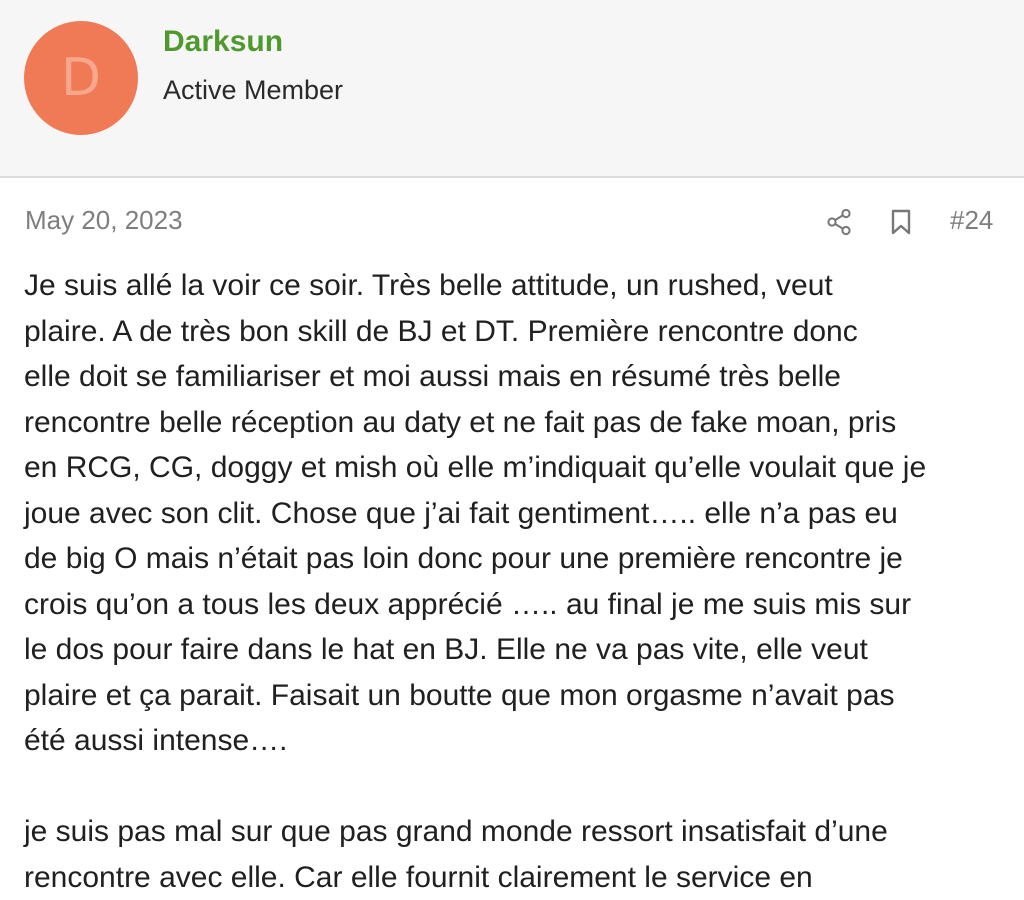  I want to click on avatar: D, so click(81, 78).